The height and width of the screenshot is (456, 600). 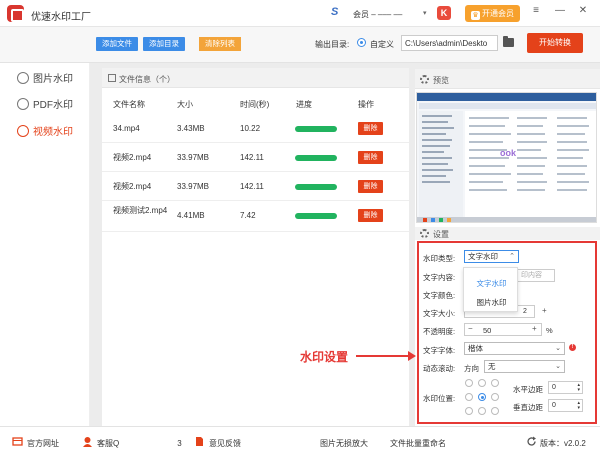 I want to click on watermark-type-dropdown: 文字水印 图片水印, so click(x=490, y=289).